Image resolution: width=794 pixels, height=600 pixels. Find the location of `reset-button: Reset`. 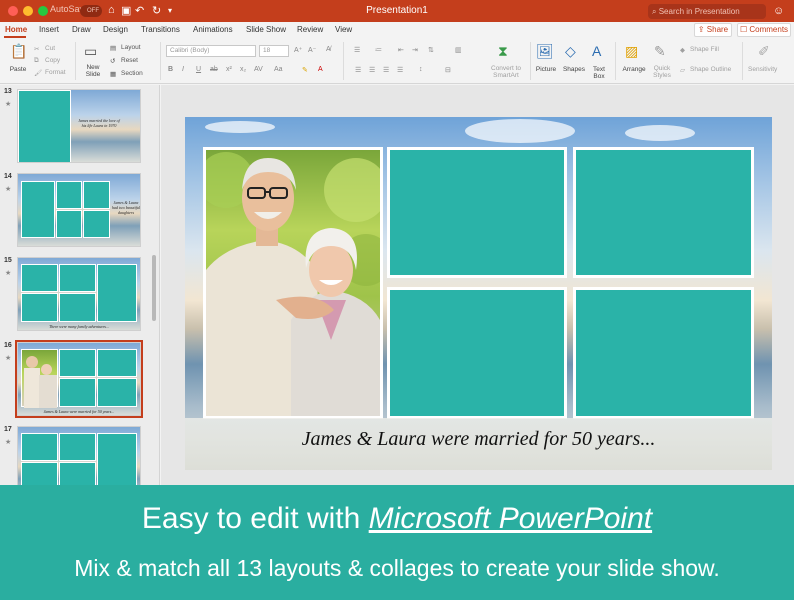

reset-button: Reset is located at coordinates (129, 60).